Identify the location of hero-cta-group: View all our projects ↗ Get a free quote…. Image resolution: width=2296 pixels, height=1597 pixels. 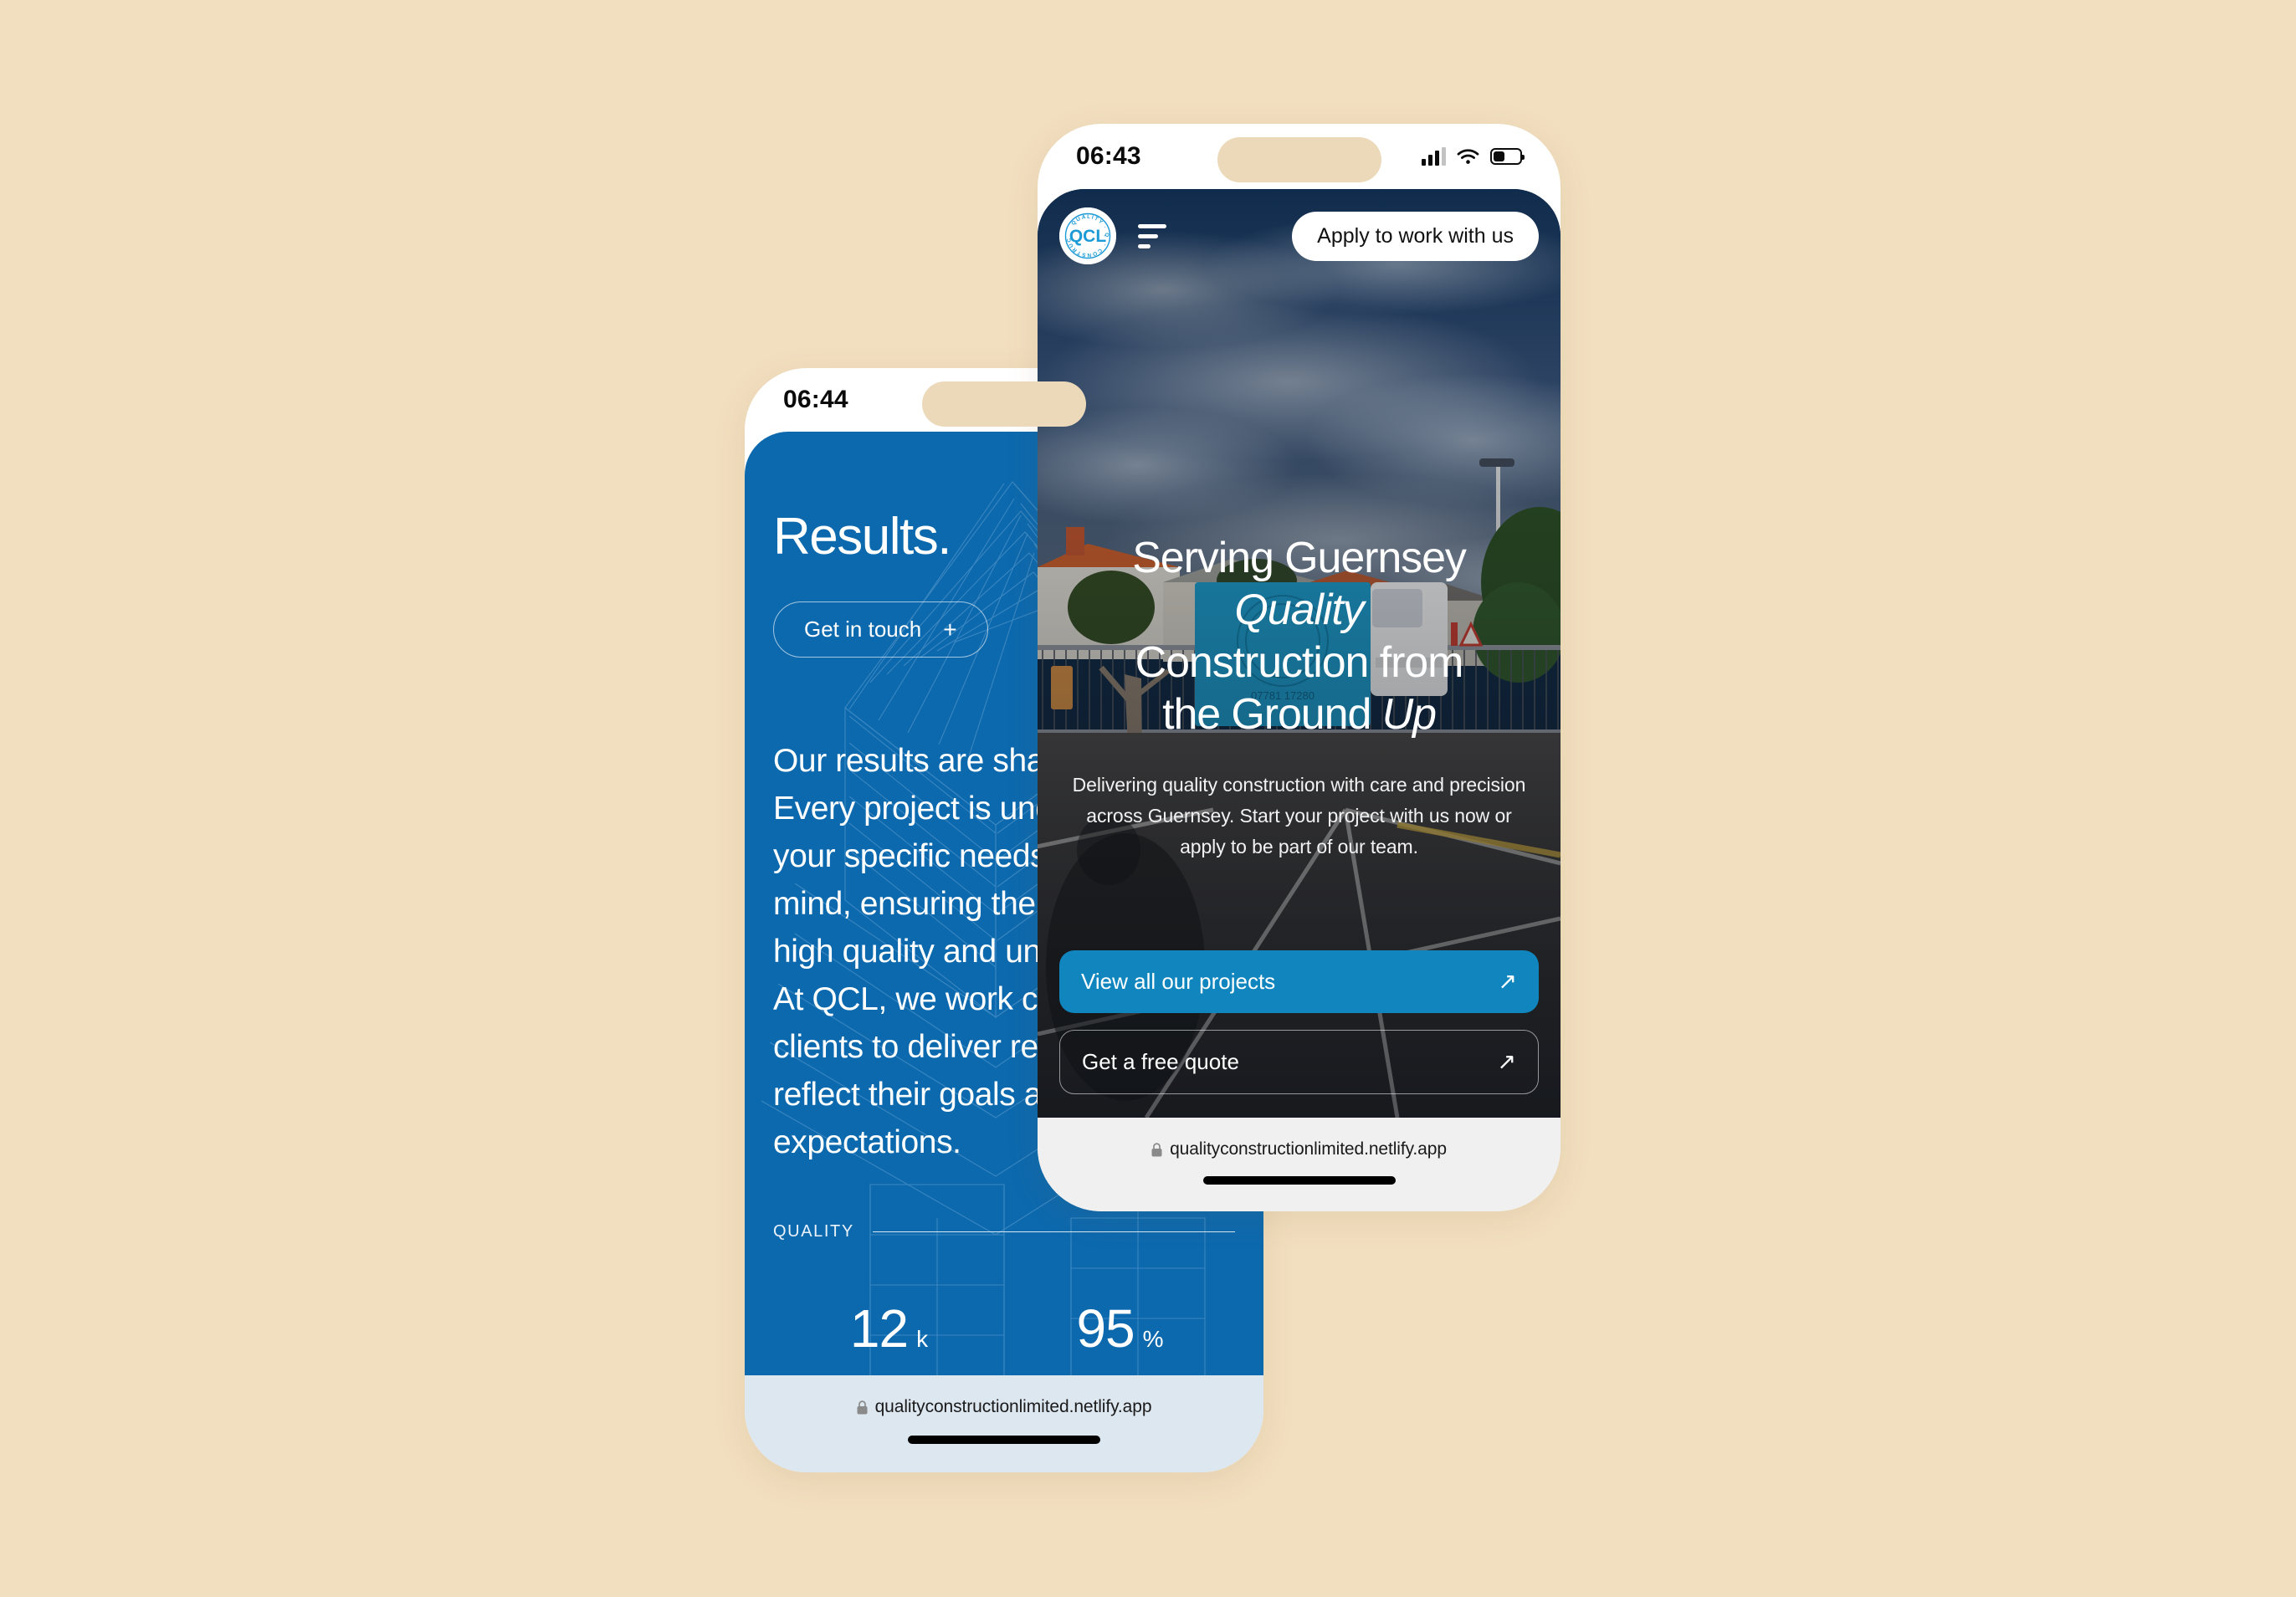
(1299, 1022).